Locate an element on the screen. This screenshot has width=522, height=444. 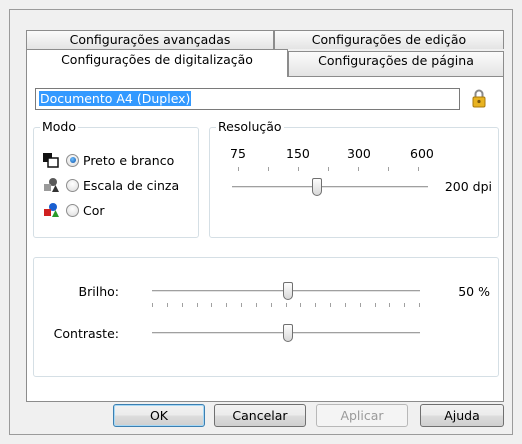
cancel-button: Cancelar is located at coordinates (260, 415).